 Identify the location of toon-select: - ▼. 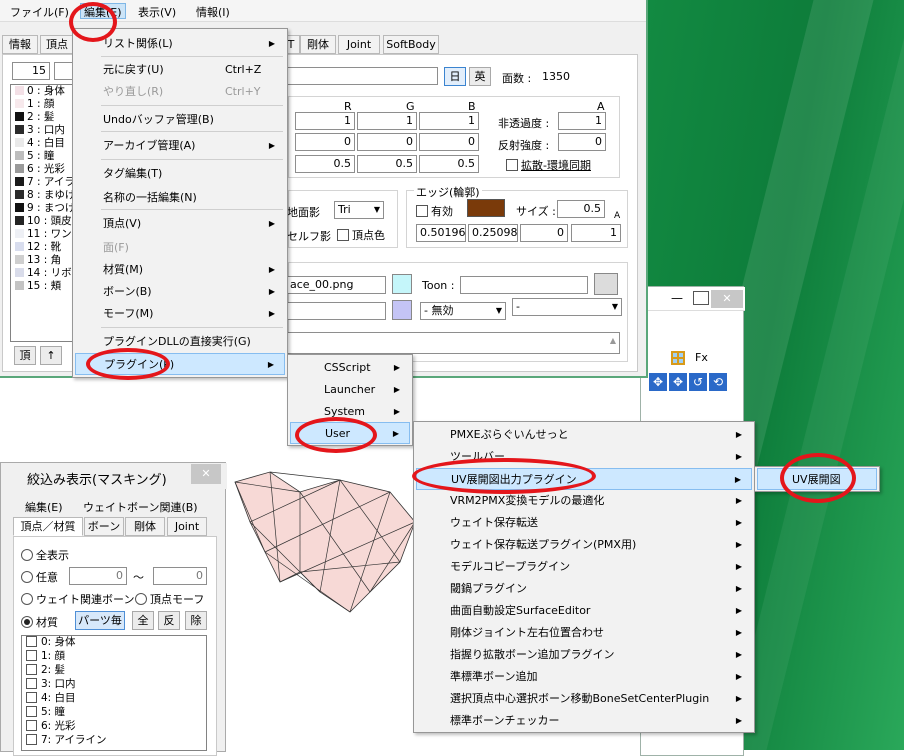
(567, 307).